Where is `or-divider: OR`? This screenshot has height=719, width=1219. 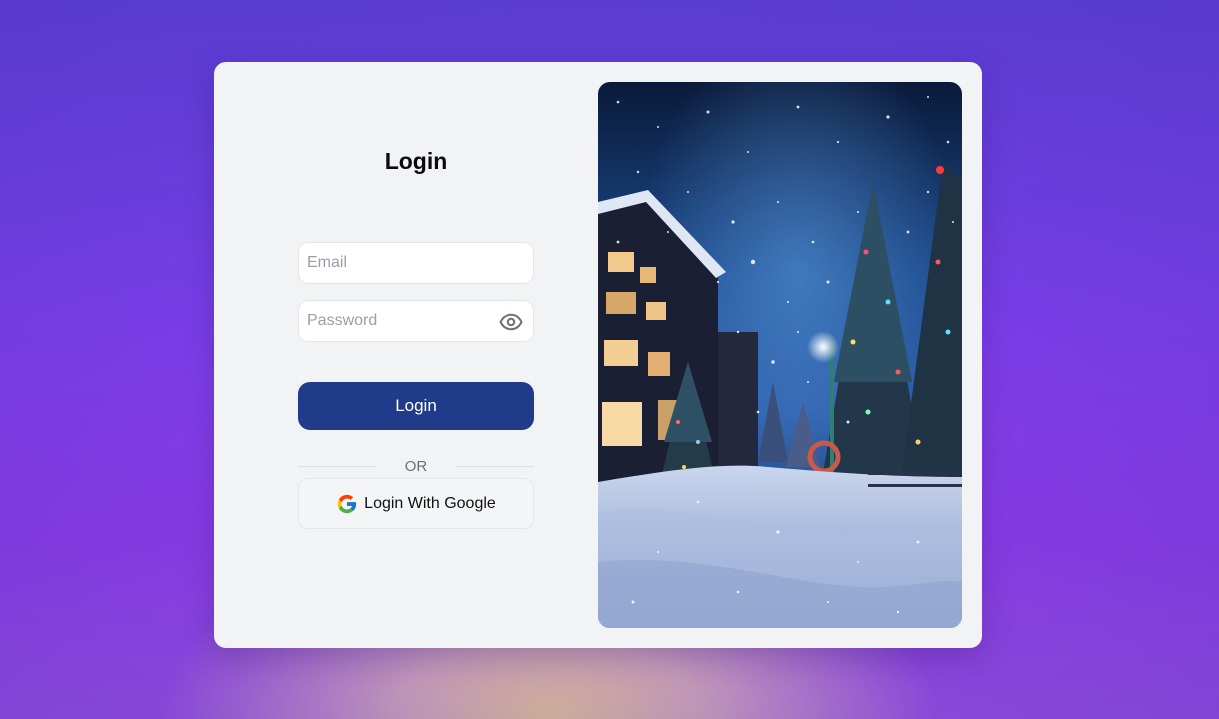
or-divider: OR is located at coordinates (416, 467).